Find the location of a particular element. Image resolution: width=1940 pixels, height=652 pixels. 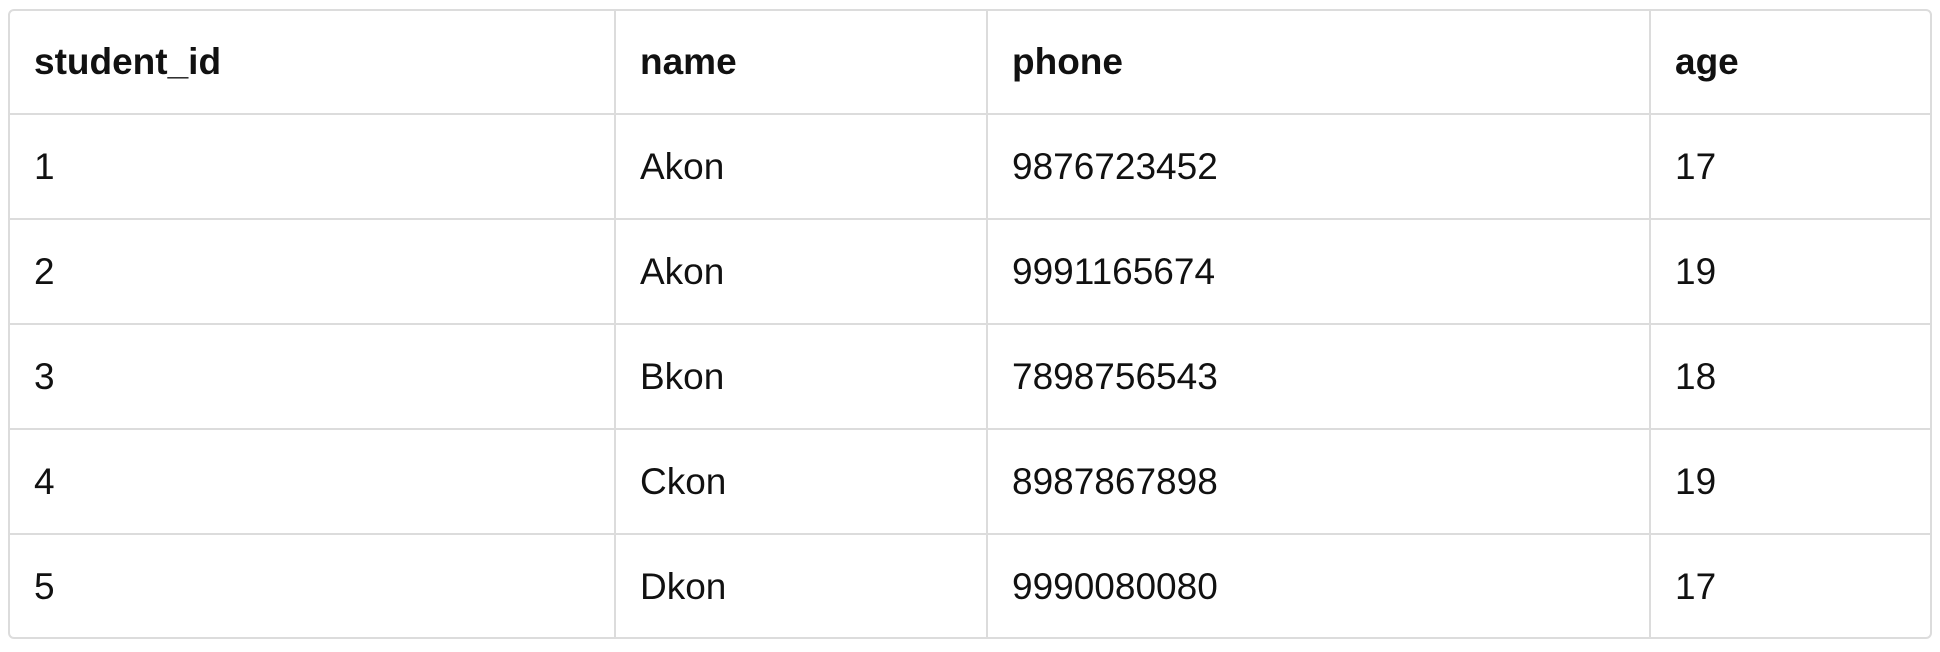

column-header-phone: phone is located at coordinates (1319, 63).